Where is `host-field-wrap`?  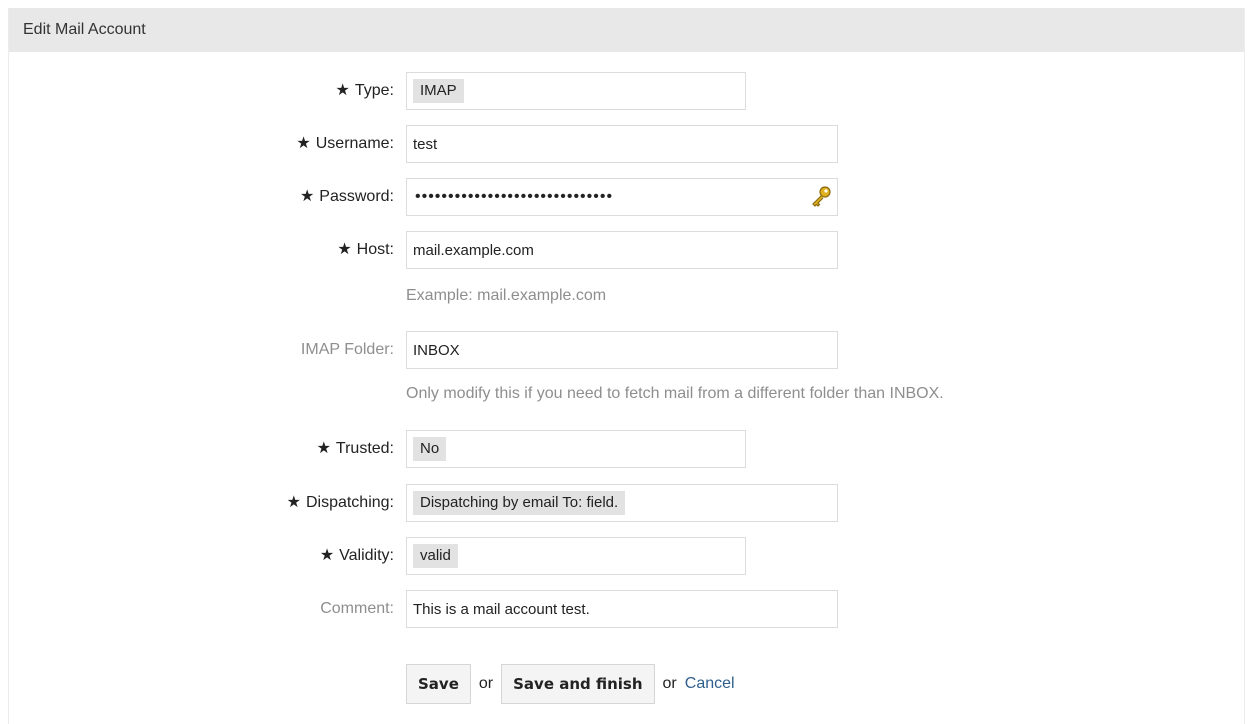 host-field-wrap is located at coordinates (622, 250).